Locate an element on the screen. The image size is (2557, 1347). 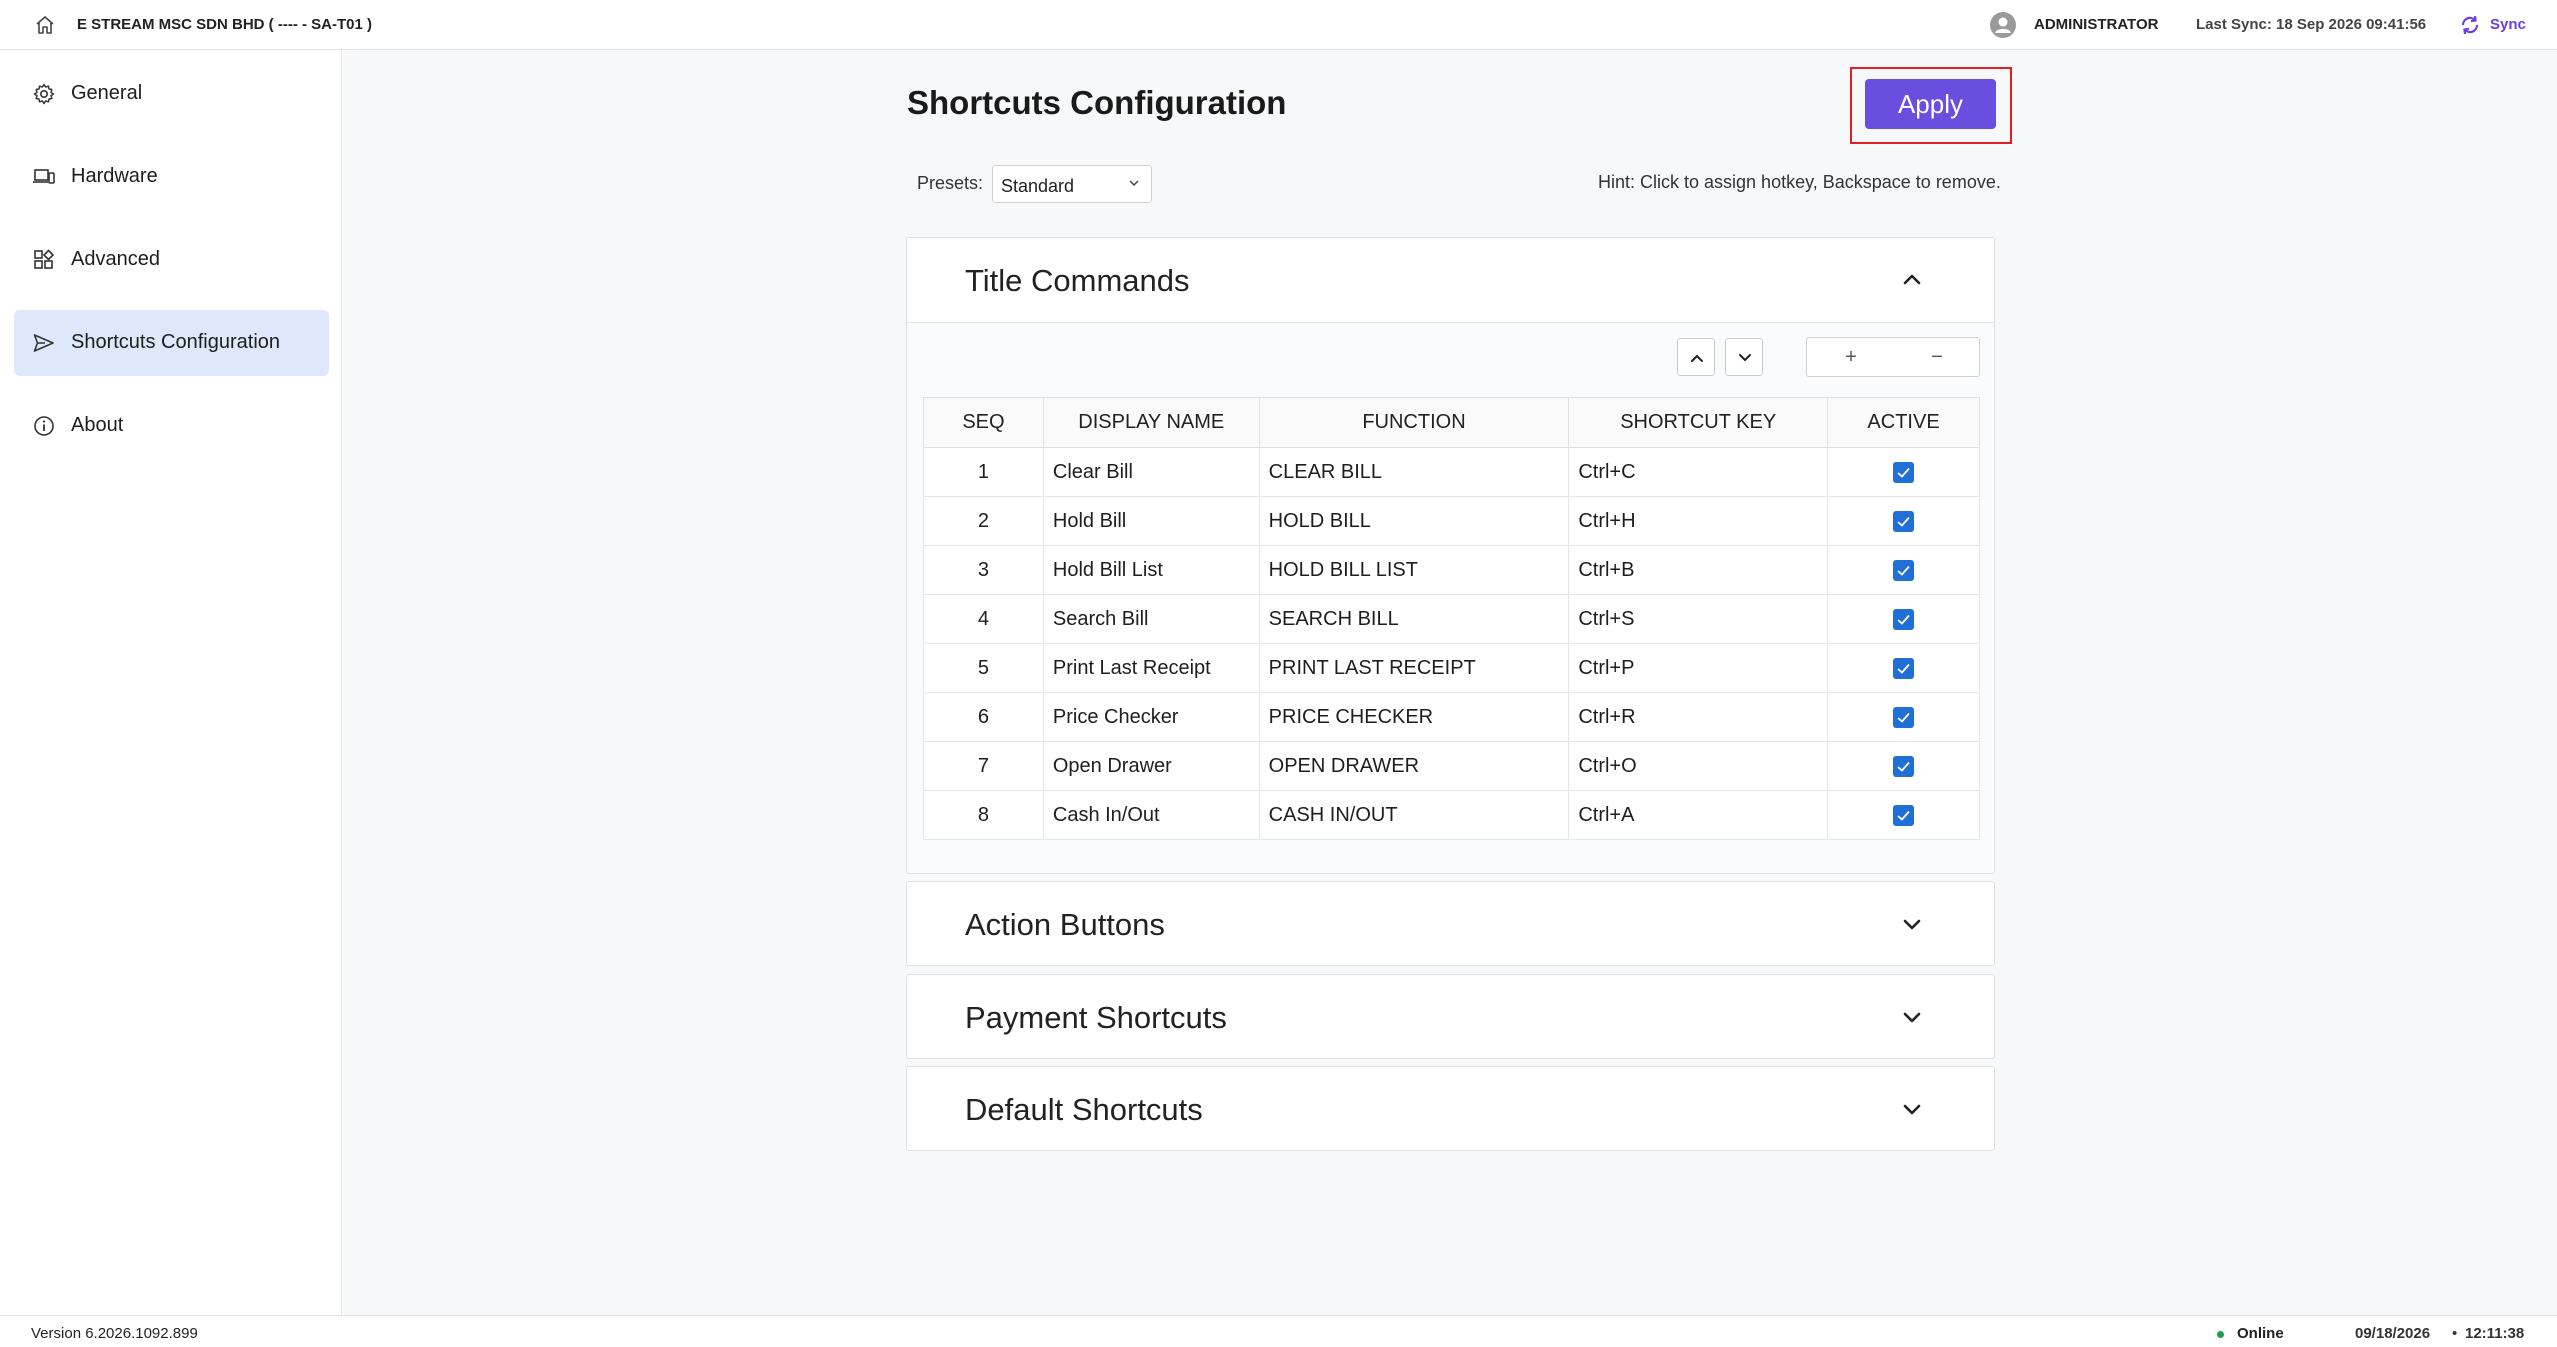
add-row-button: + is located at coordinates (1851, 357).